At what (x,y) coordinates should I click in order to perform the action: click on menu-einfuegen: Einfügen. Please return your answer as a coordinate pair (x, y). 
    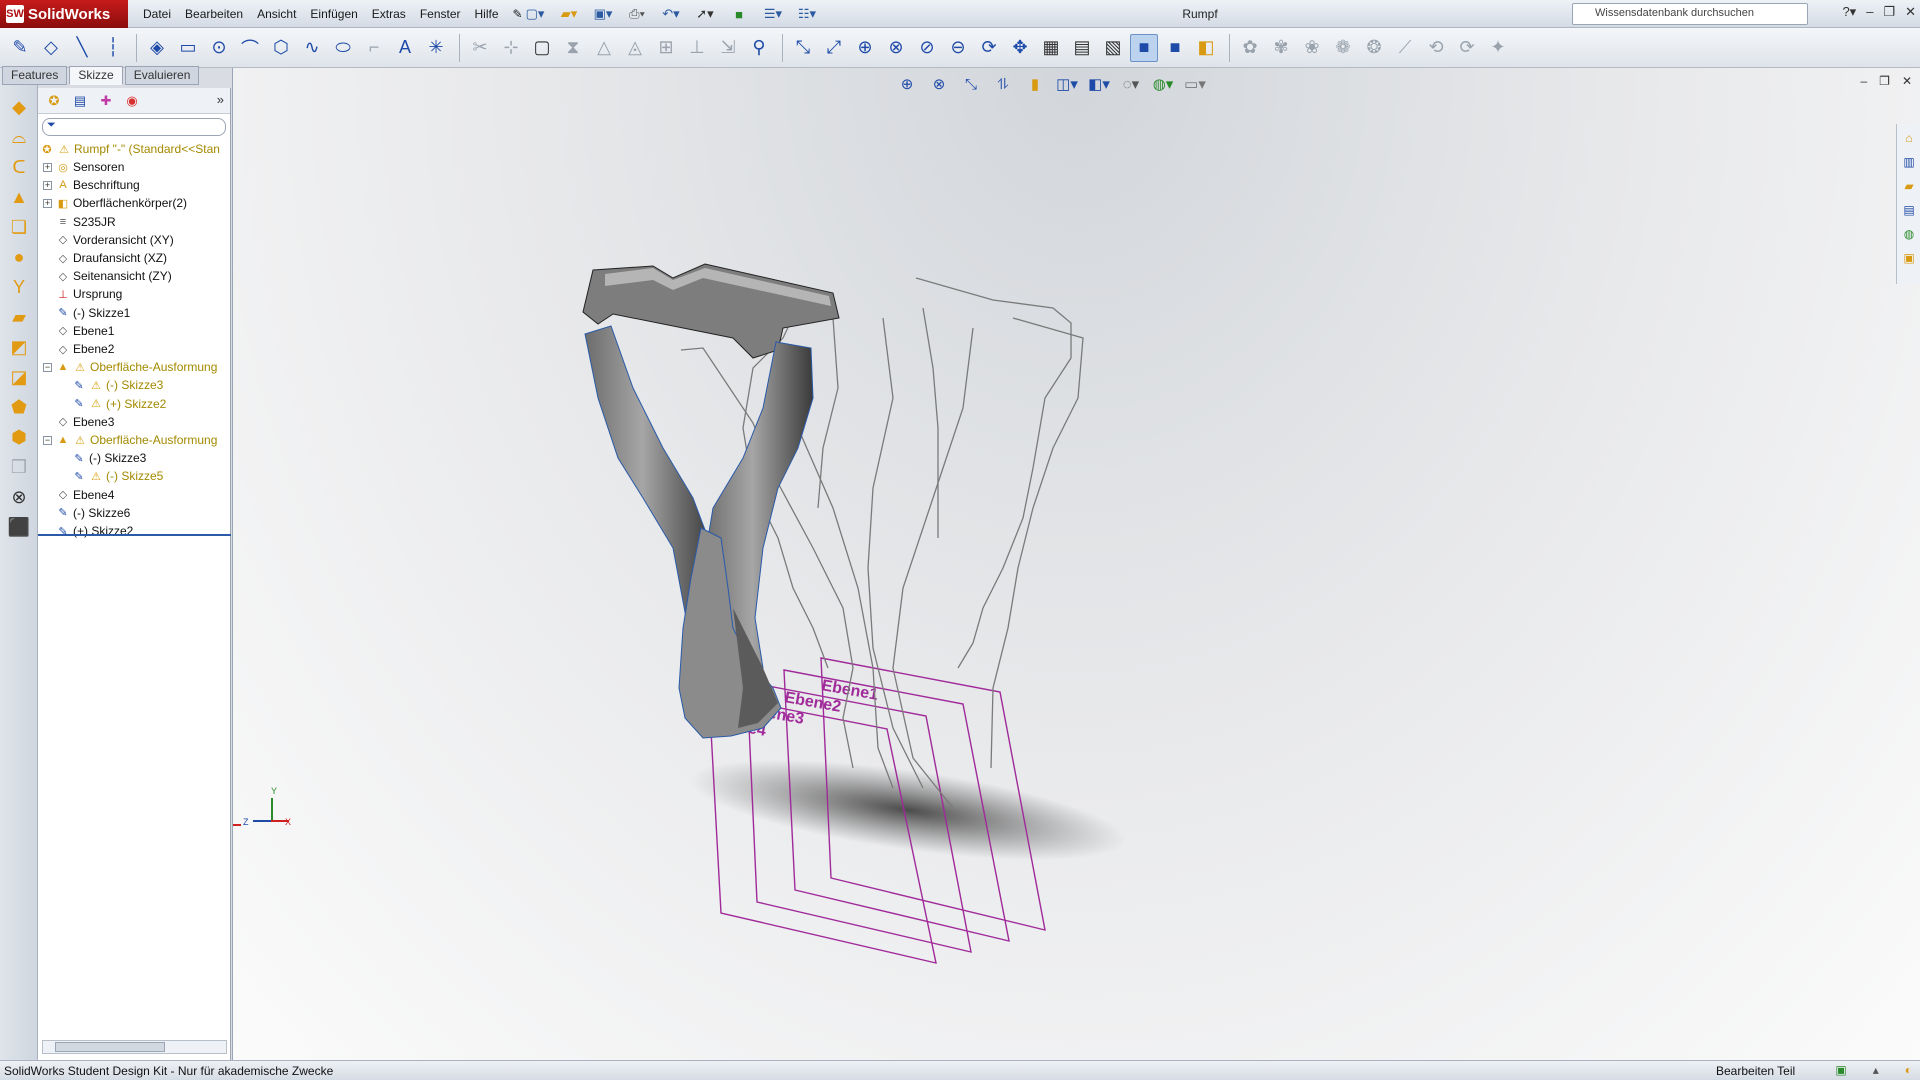
    Looking at the image, I should click on (333, 14).